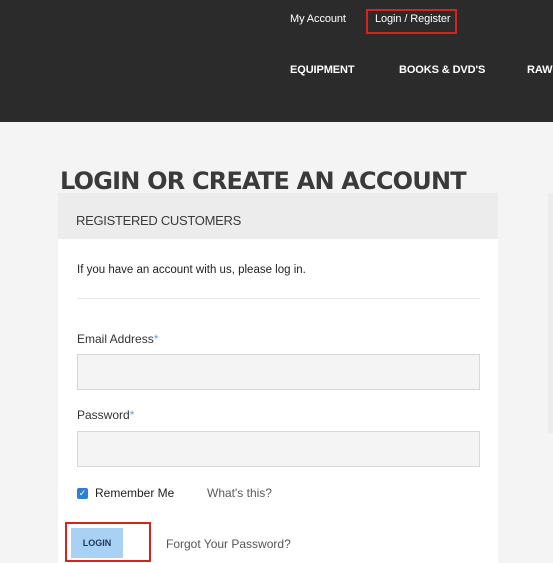 This screenshot has height=563, width=553. What do you see at coordinates (278, 216) in the screenshot?
I see `panel-header: REGISTERED CUSTOMERS` at bounding box center [278, 216].